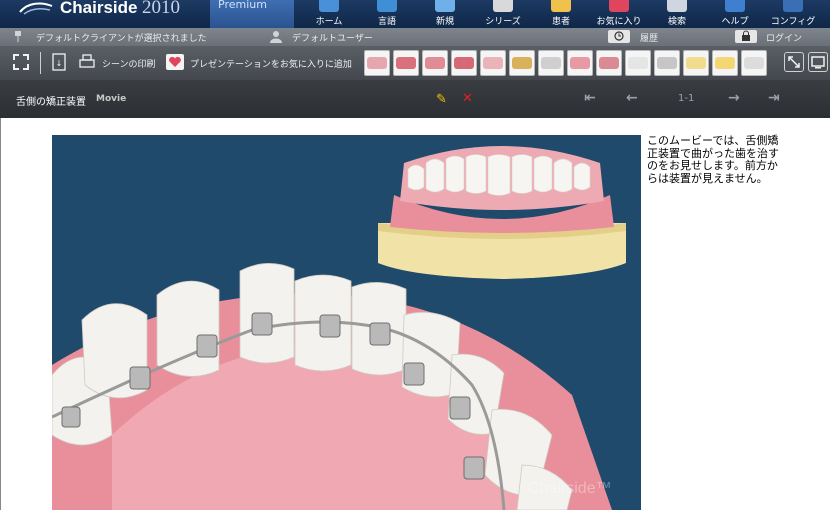  I want to click on nav-patient: 患者, so click(561, 14).